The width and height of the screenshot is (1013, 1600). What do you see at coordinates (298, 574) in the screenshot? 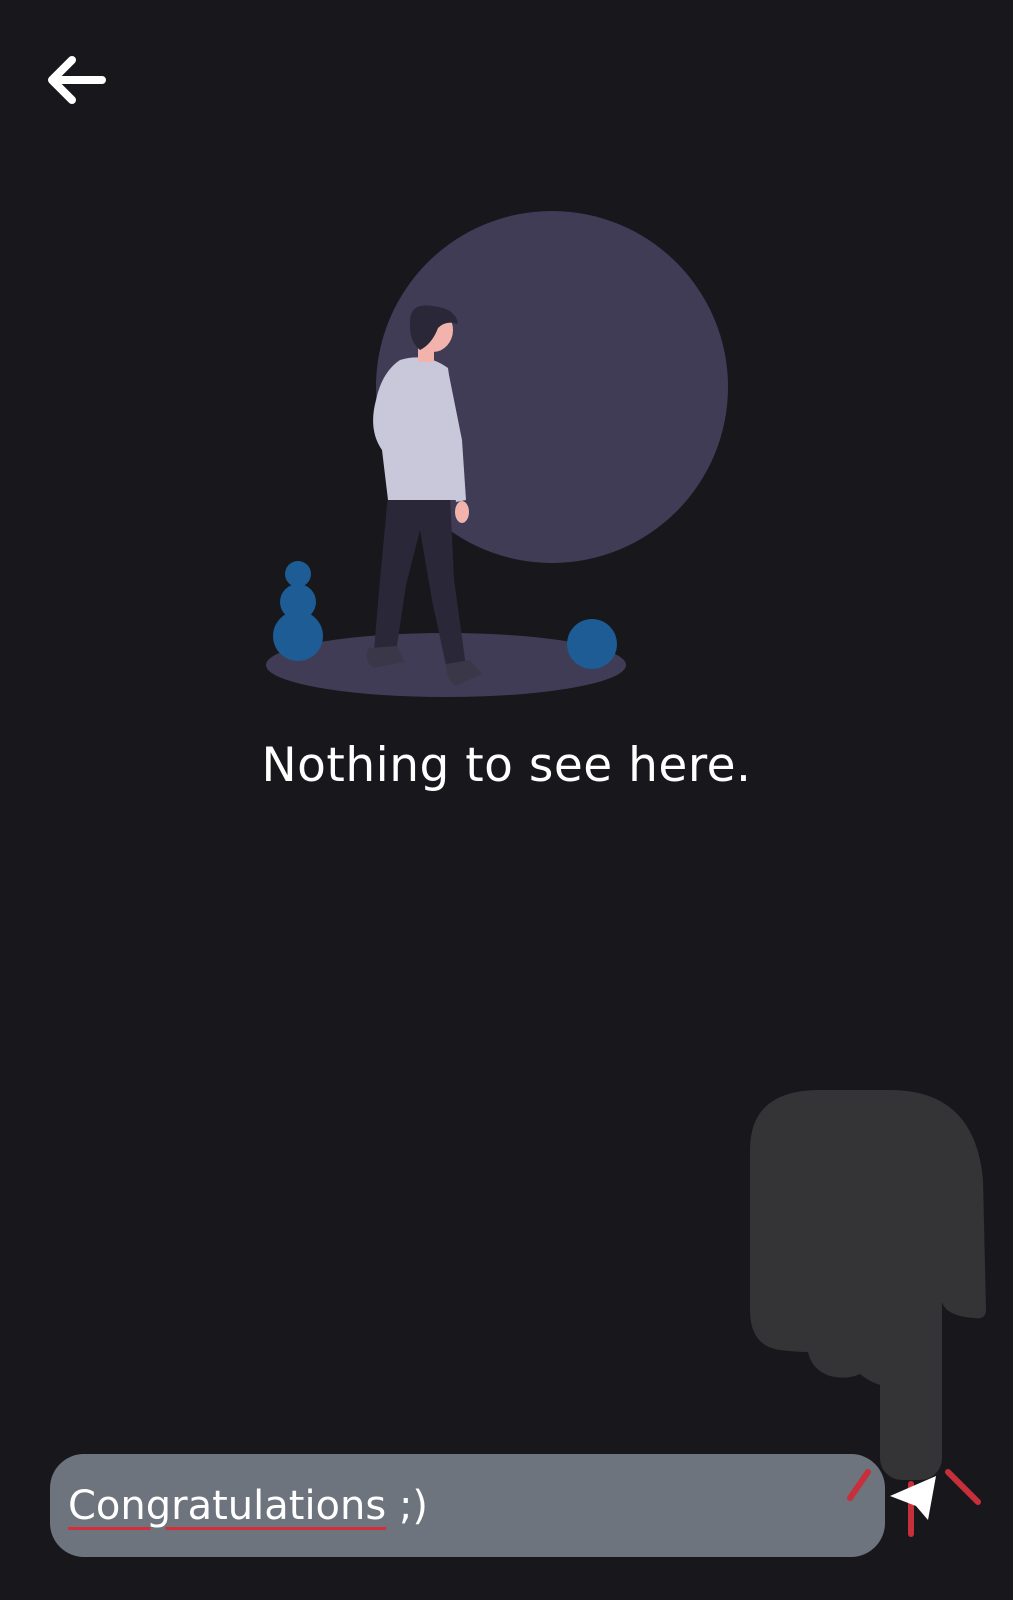
I see `ball-stack-top` at bounding box center [298, 574].